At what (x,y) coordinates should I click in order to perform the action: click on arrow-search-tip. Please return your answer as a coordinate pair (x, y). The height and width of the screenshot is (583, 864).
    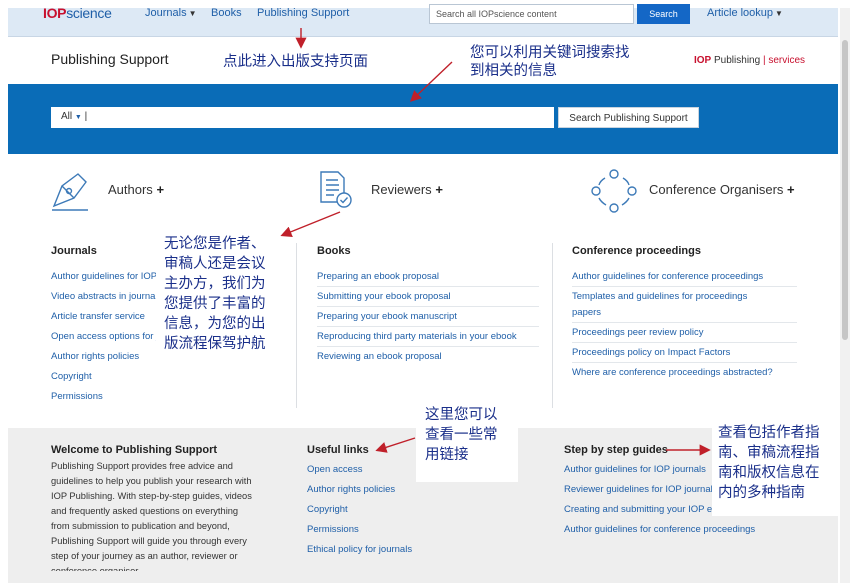
    Looking at the image, I should click on (431, 81).